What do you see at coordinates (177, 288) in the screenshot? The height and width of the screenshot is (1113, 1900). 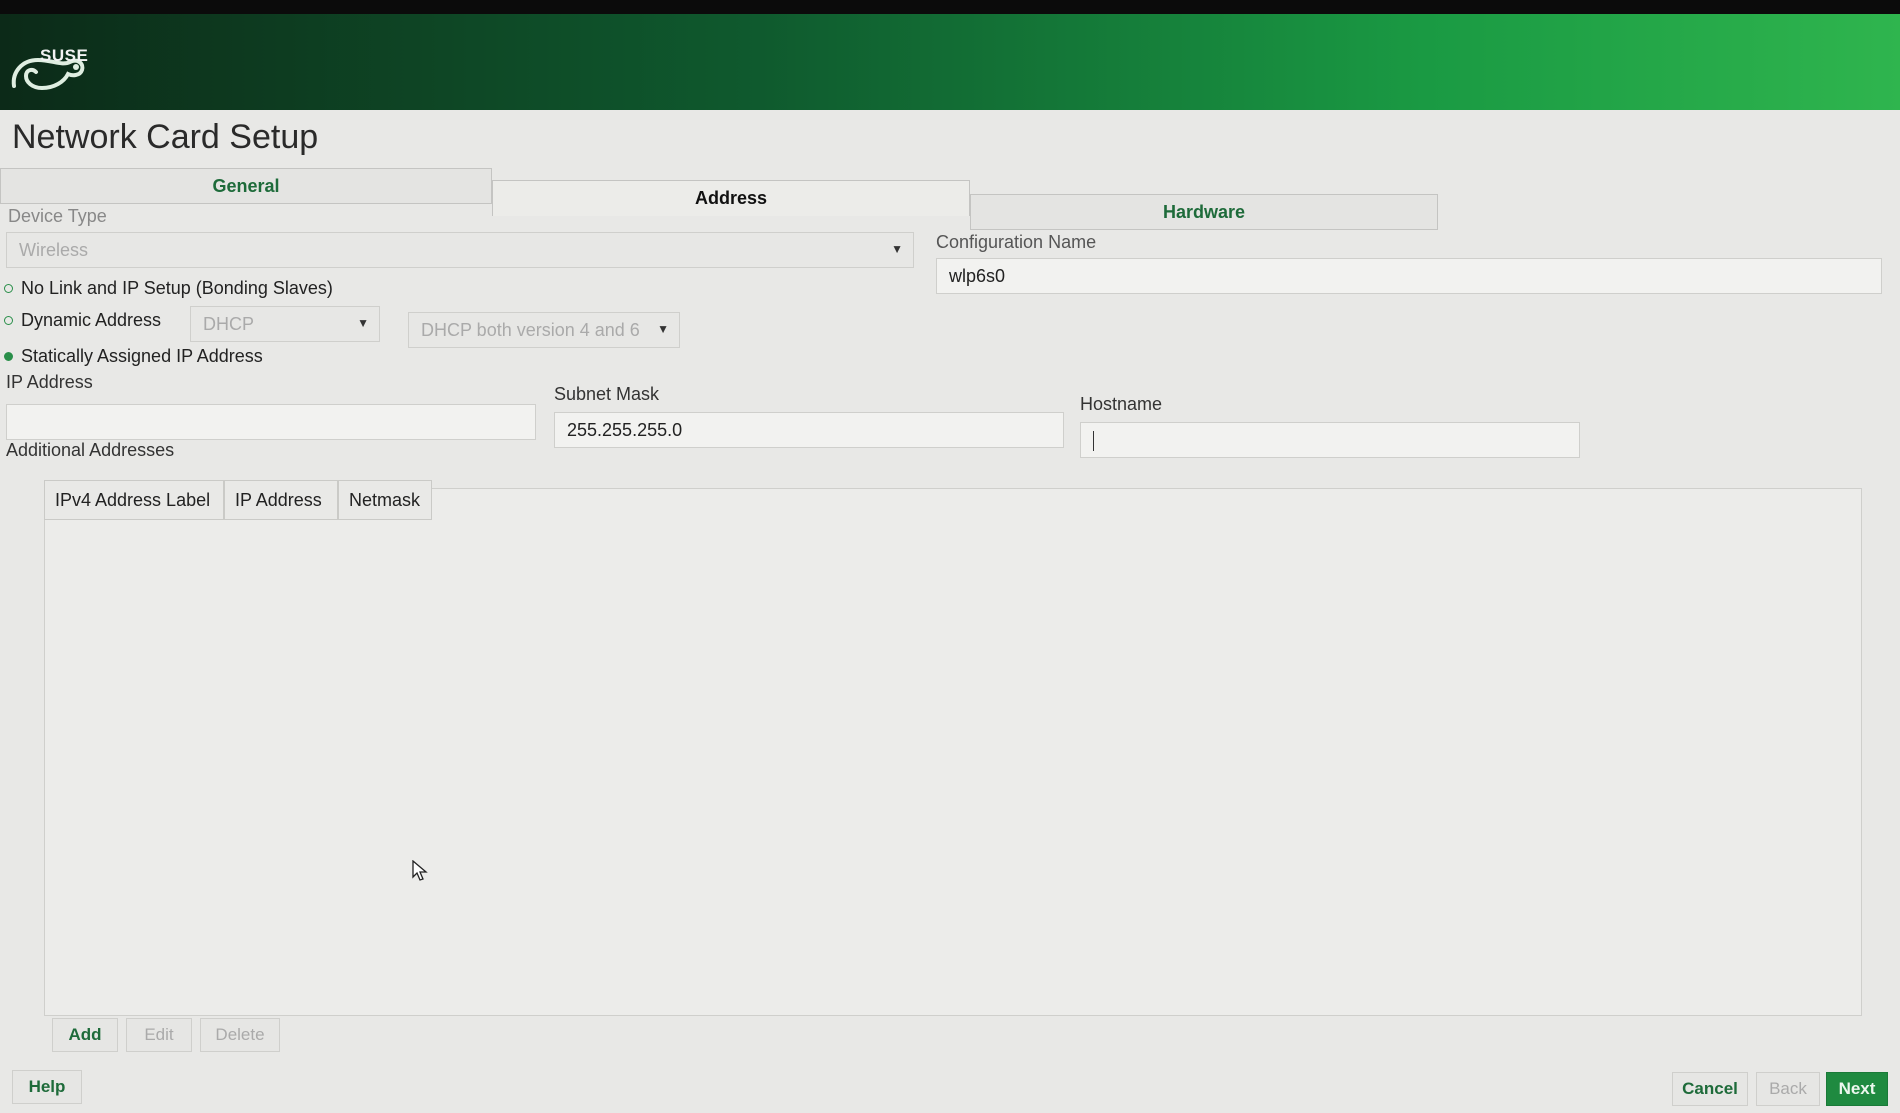 I see `radio-no-link-label: No Link and IP Setup (Bonding Slaves)` at bounding box center [177, 288].